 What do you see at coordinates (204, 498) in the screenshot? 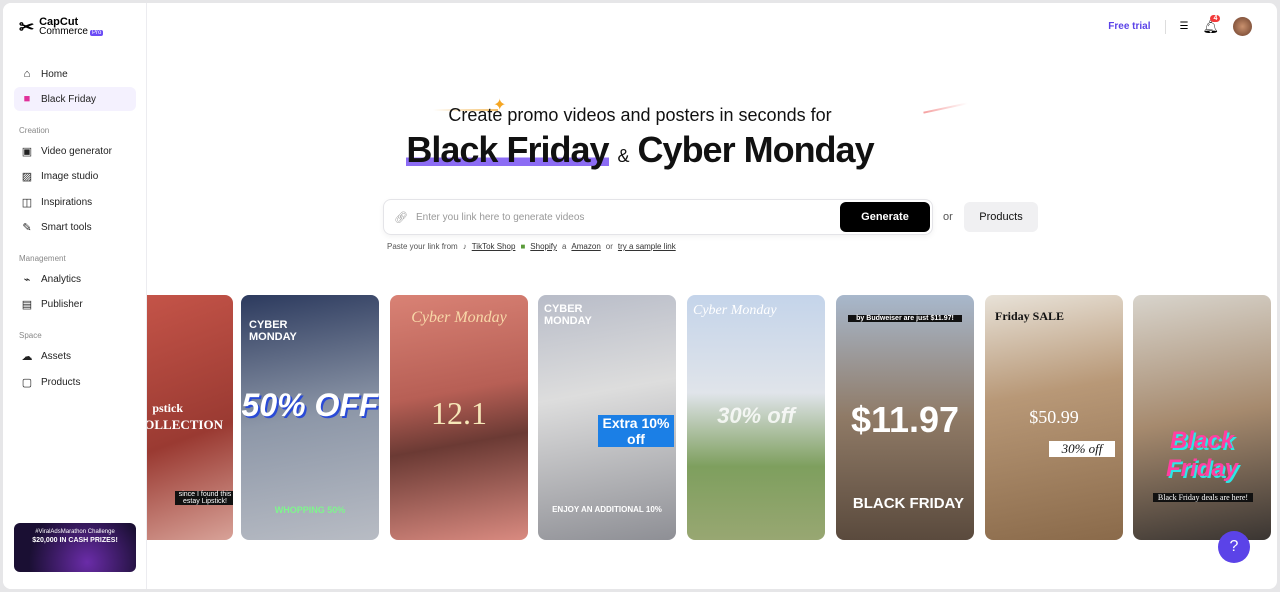
I see `card-text: since I found this estay Lipstick!` at bounding box center [204, 498].